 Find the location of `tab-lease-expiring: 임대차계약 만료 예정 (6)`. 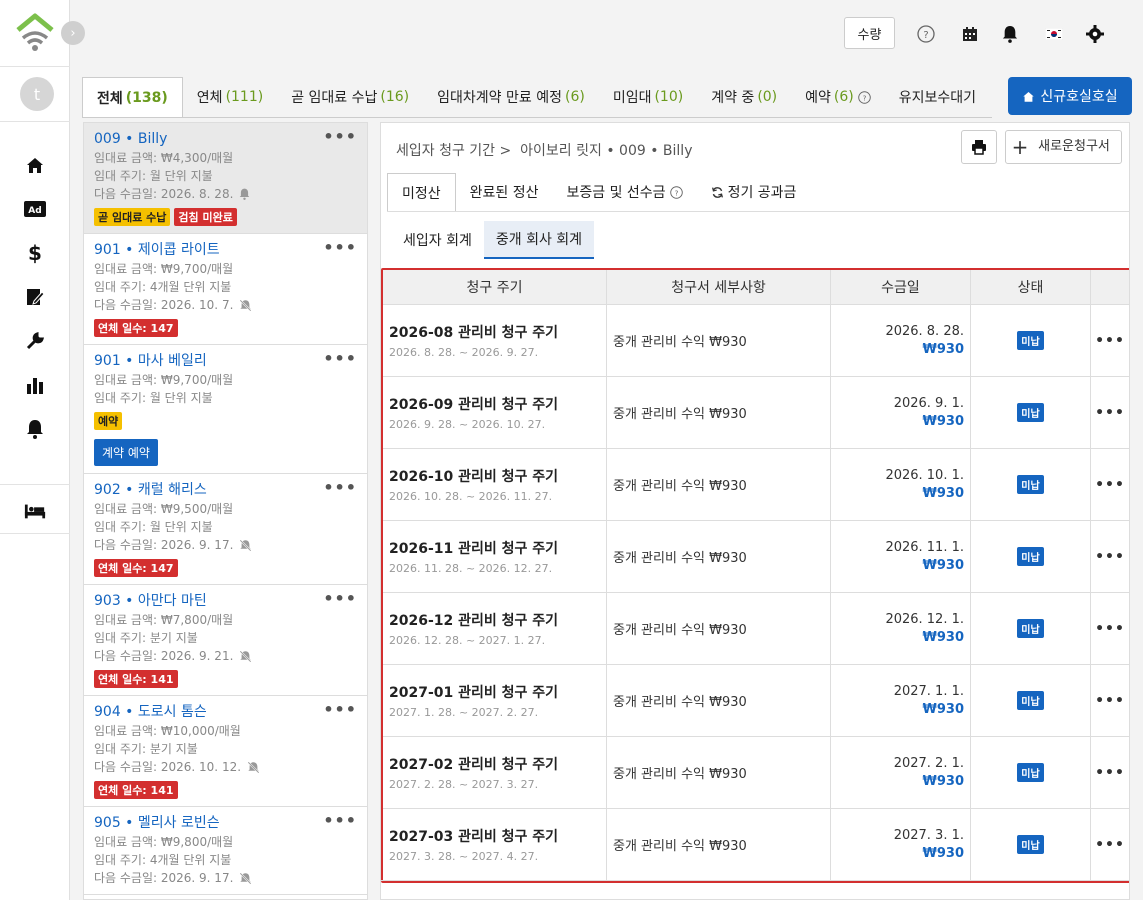

tab-lease-expiring: 임대차계약 만료 예정 (6) is located at coordinates (511, 97).